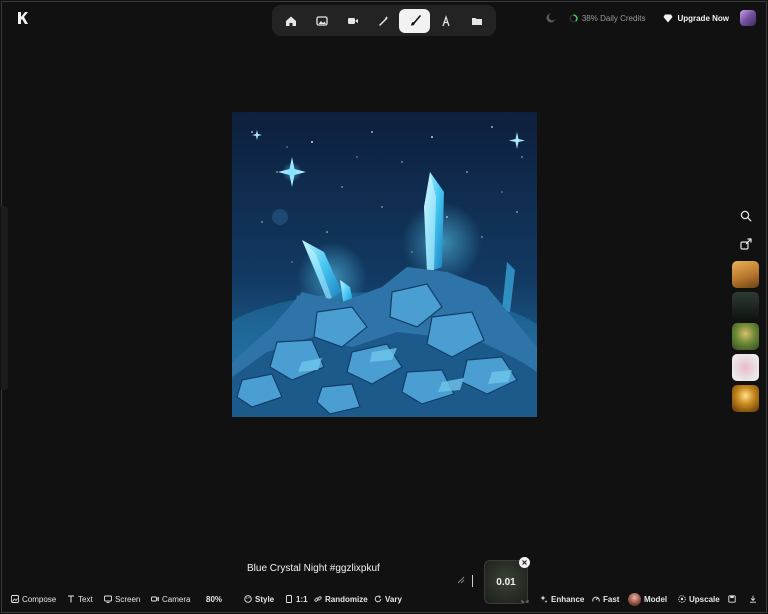 The width and height of the screenshot is (768, 614). Describe the element at coordinates (703, 18) in the screenshot. I see `upgrade-label: Upgrade Now` at that location.